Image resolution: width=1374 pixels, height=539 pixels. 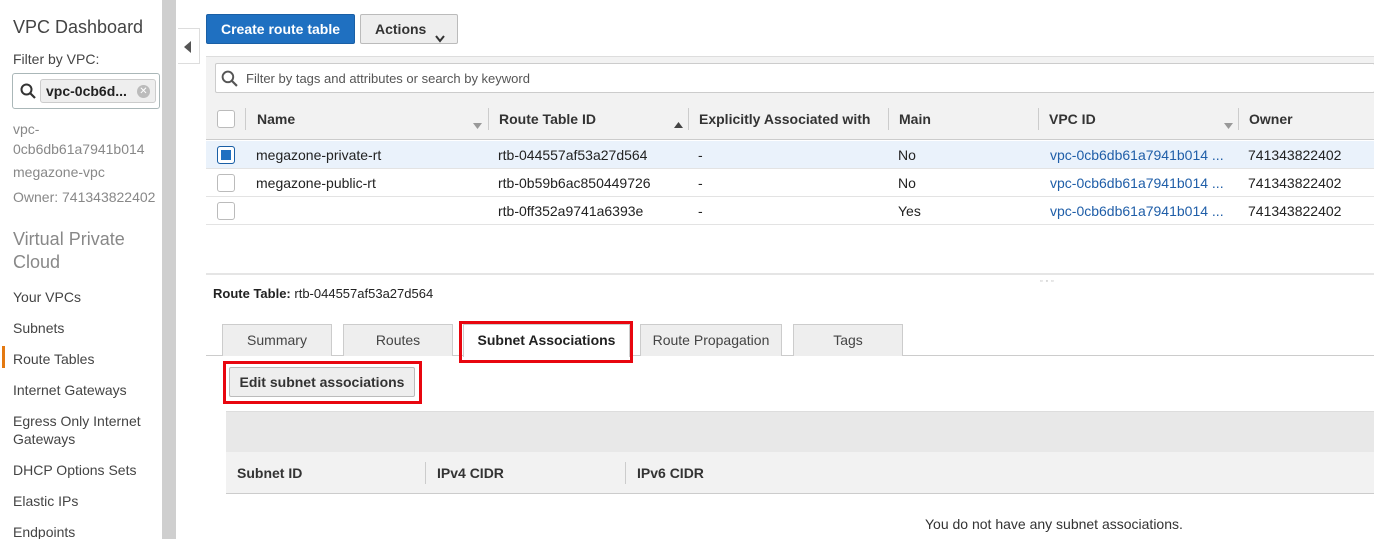 I want to click on sidebar-title: VPC Dashboard, so click(x=78, y=27).